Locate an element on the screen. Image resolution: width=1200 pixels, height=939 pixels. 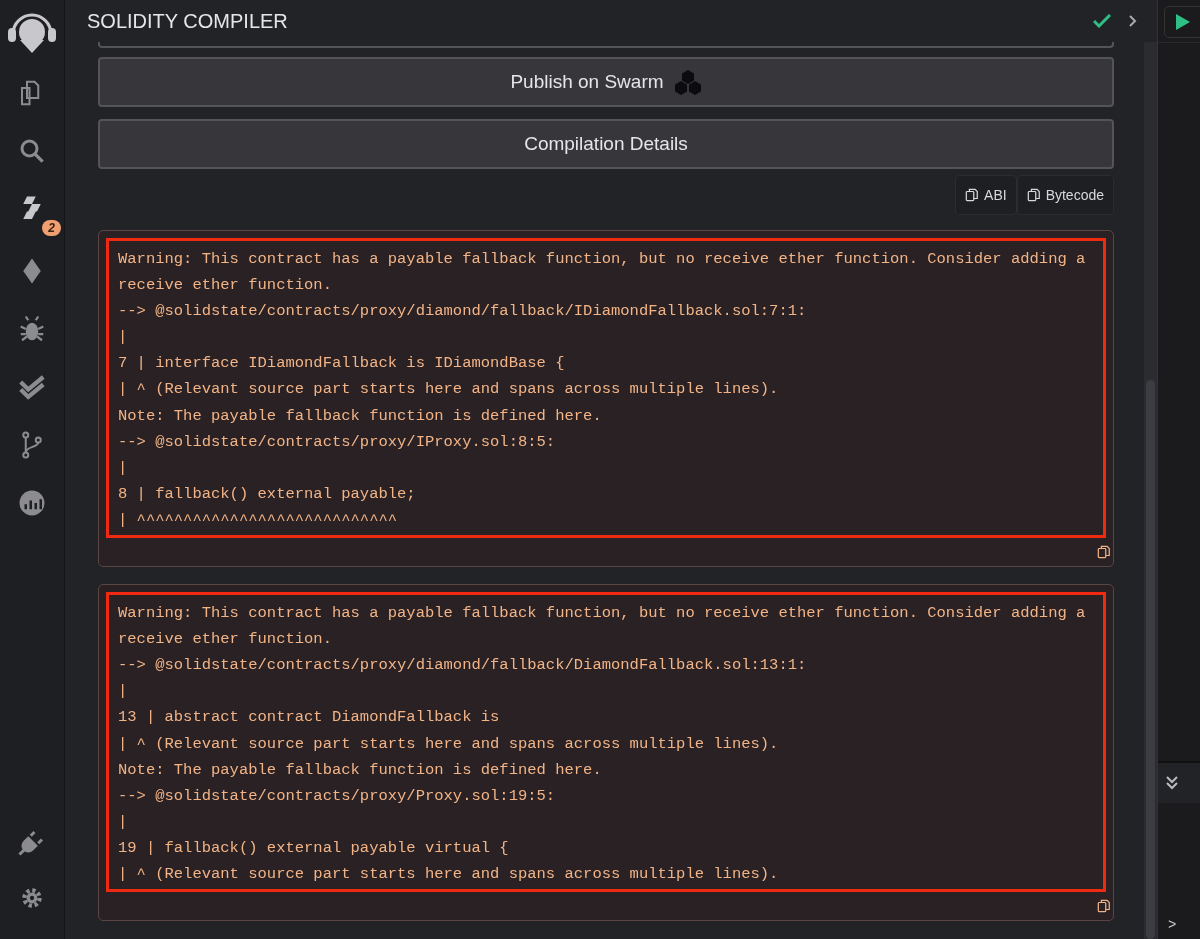
play-icon is located at coordinates (1183, 22).